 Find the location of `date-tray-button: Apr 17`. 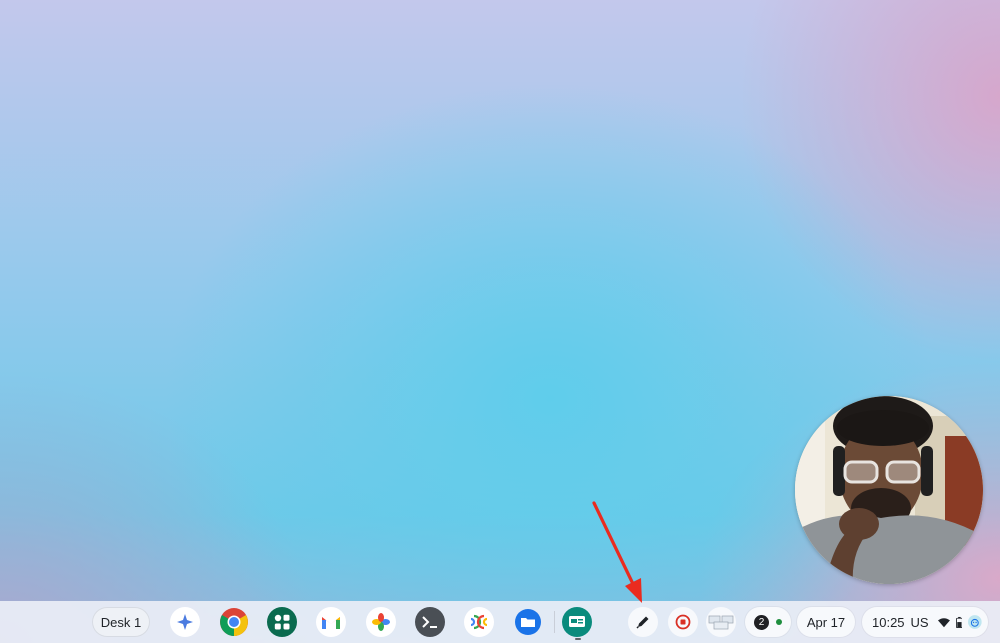

date-tray-button: Apr 17 is located at coordinates (826, 622).